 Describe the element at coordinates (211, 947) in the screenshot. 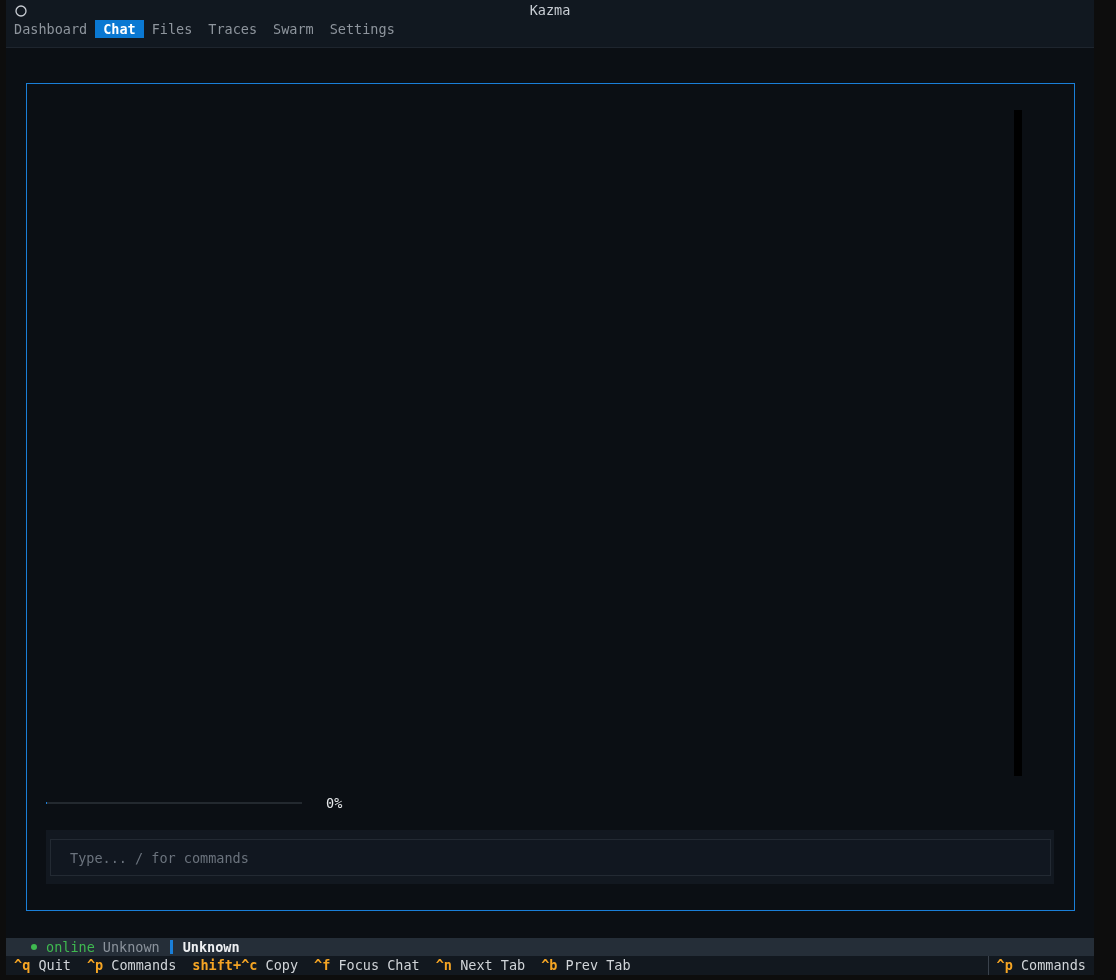

I see `status-title: Unknown` at that location.